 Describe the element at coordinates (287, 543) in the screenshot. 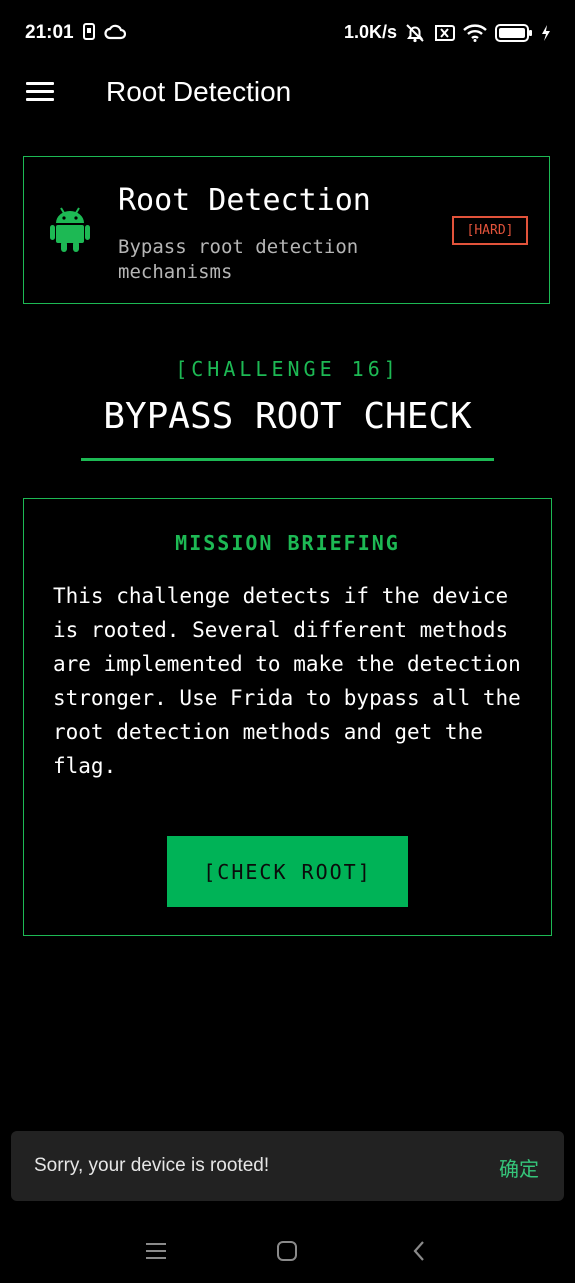

I see `briefing-label: MISSION BRIEFING` at that location.